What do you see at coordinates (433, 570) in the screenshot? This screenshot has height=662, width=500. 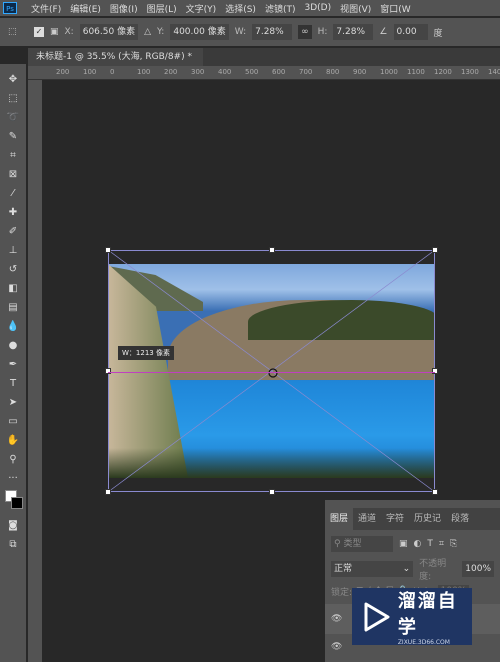 I see `opacity-label: 不透明度:` at bounding box center [433, 570].